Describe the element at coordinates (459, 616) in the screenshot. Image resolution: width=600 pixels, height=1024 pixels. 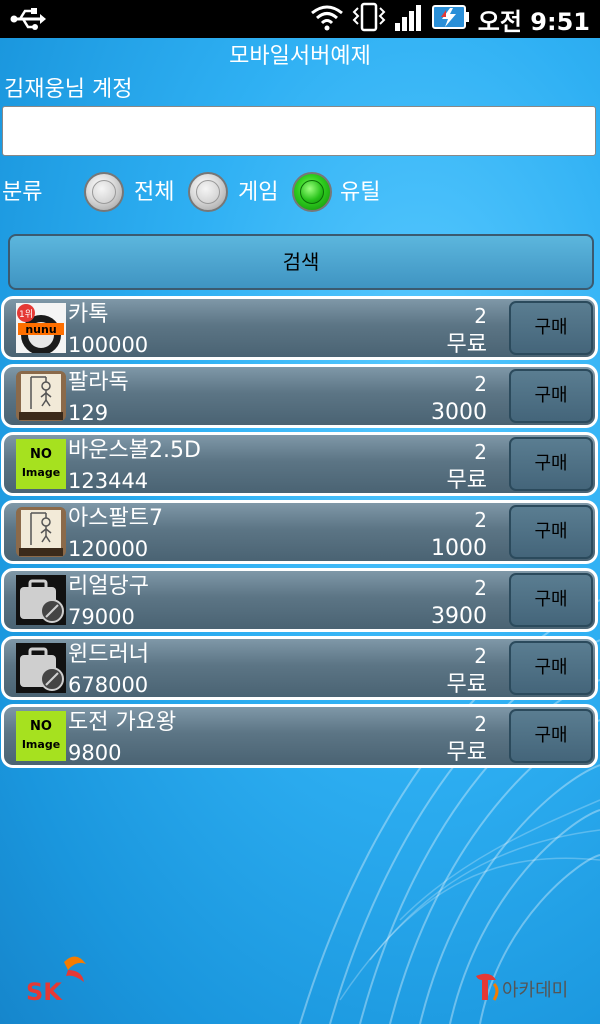
I see `item-price: 3900` at that location.